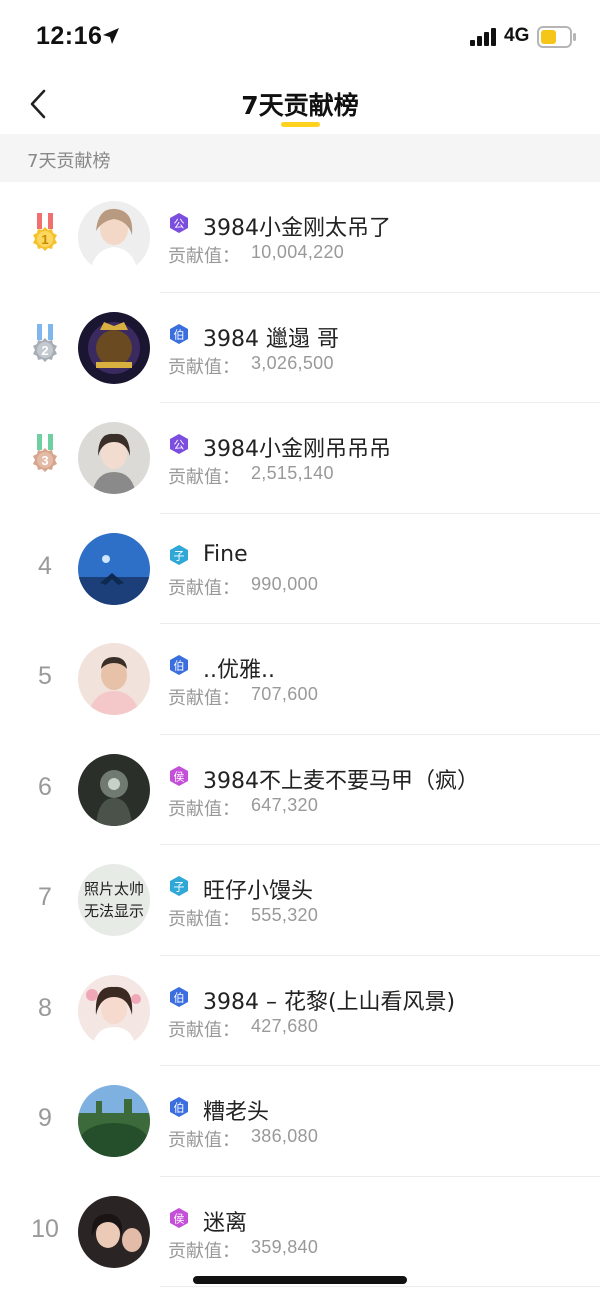 Image resolution: width=600 pixels, height=1298 pixels. What do you see at coordinates (300, 569) in the screenshot?
I see `list-item: 4 子 Fine 贡献值： 990,000` at bounding box center [300, 569].